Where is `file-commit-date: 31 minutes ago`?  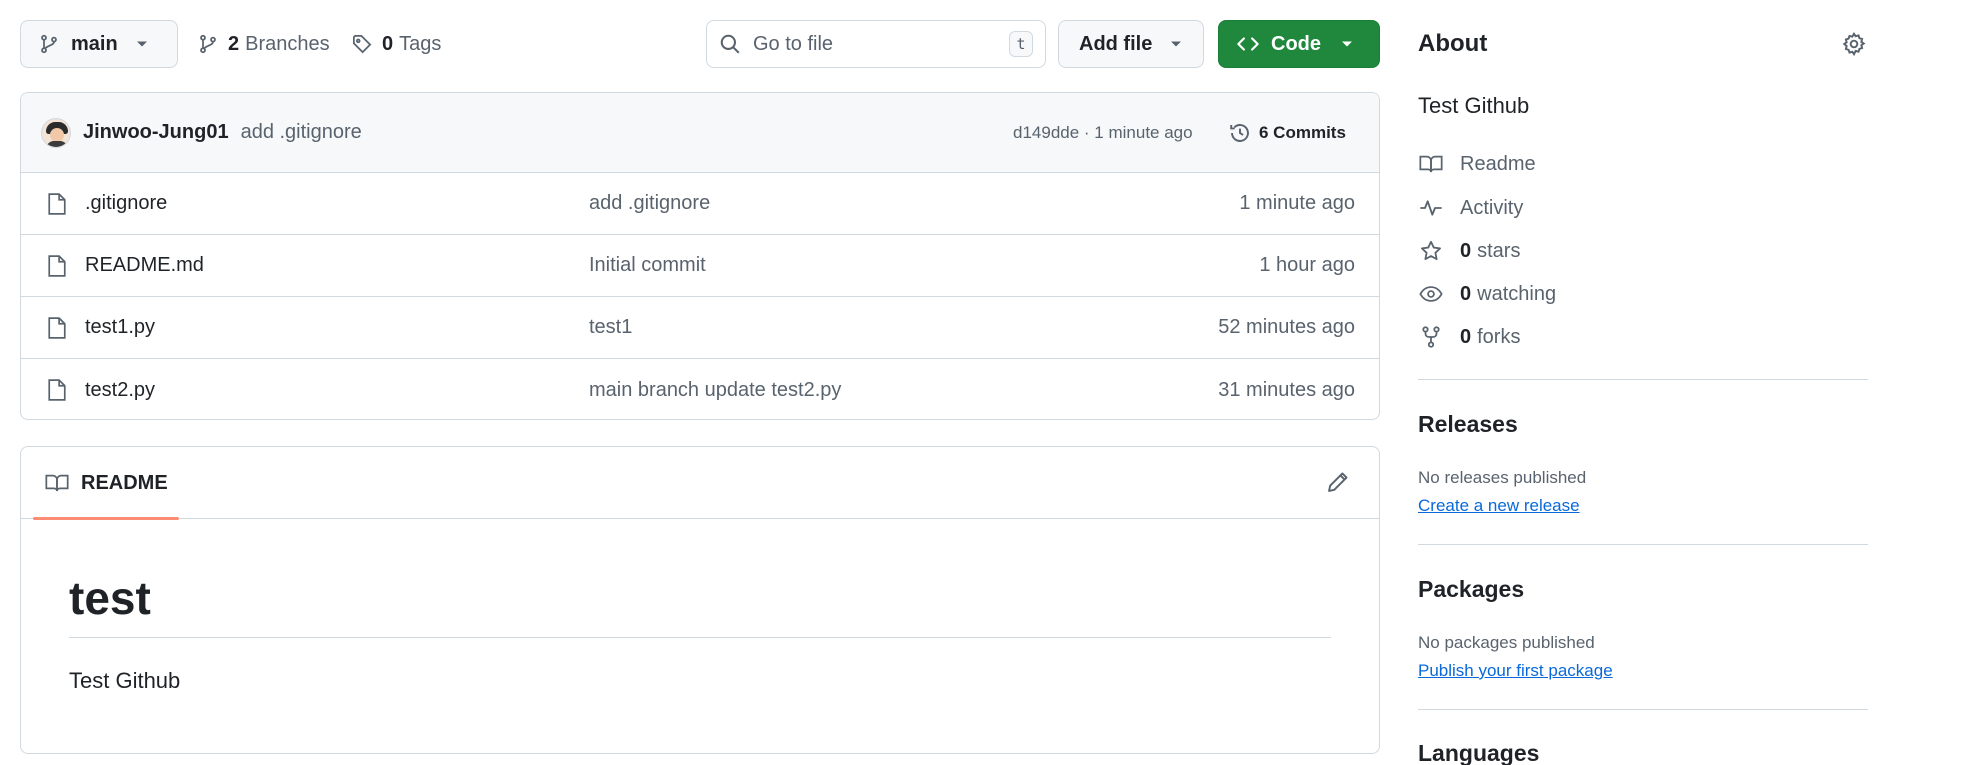
file-commit-date: 31 minutes ago is located at coordinates (1286, 389).